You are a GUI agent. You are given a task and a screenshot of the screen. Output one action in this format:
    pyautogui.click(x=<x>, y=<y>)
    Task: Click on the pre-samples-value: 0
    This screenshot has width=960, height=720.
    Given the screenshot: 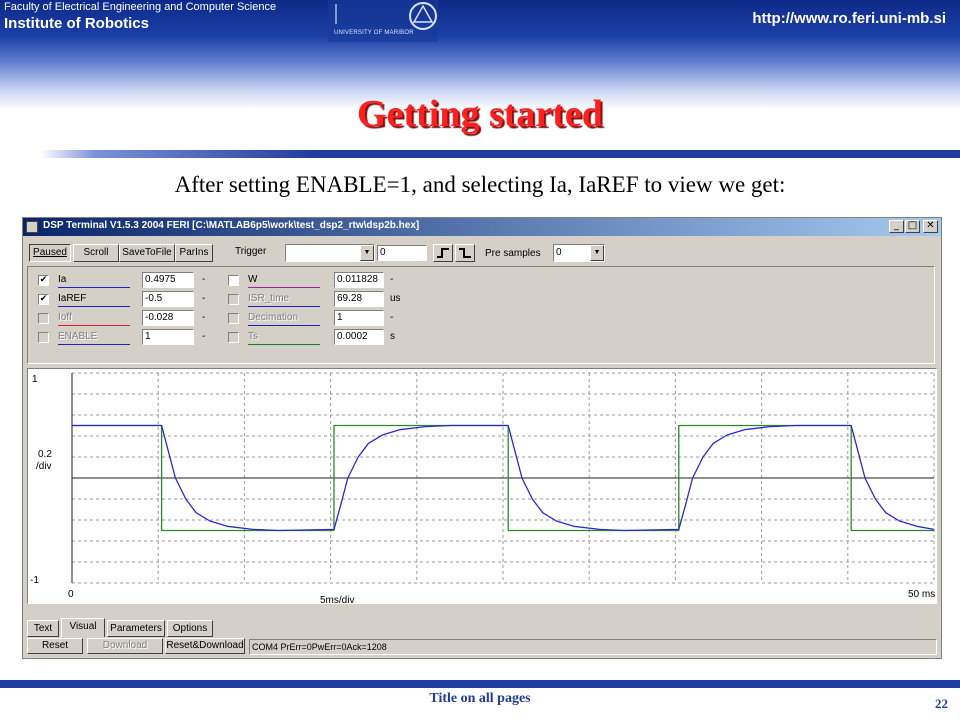 What is the action you would take?
    pyautogui.click(x=559, y=252)
    